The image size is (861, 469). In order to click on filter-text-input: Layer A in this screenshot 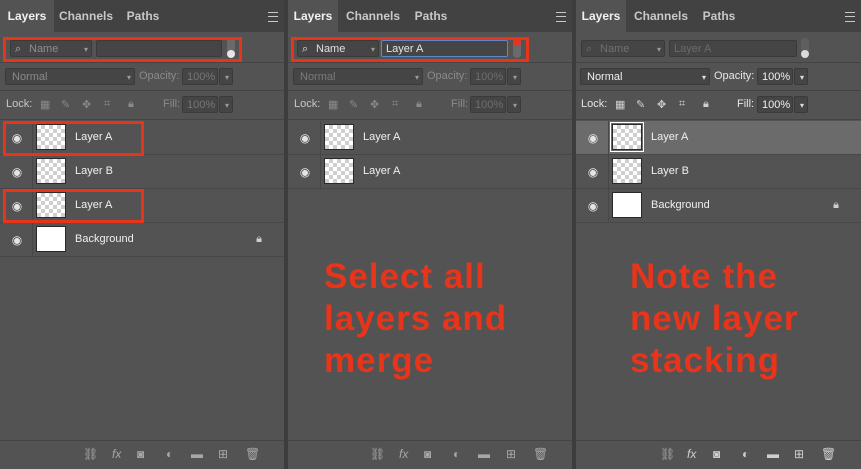, I will do `click(733, 48)`.